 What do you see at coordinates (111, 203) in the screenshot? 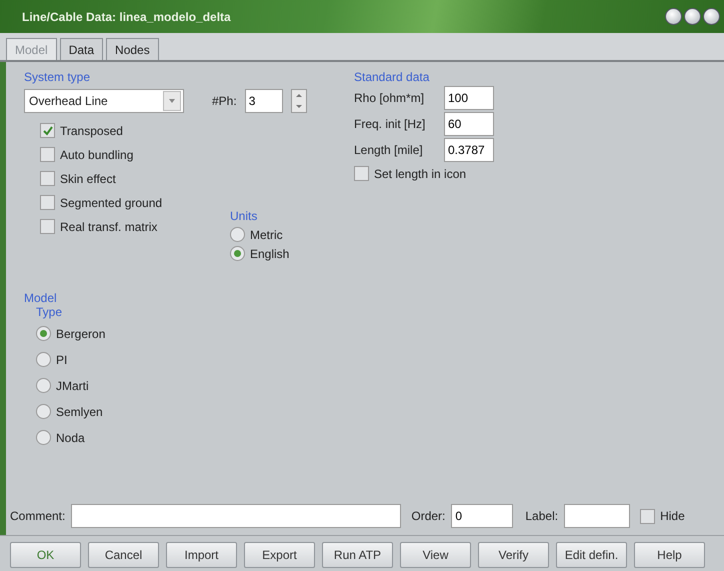
I see `checkbox-label: Segmented ground` at bounding box center [111, 203].